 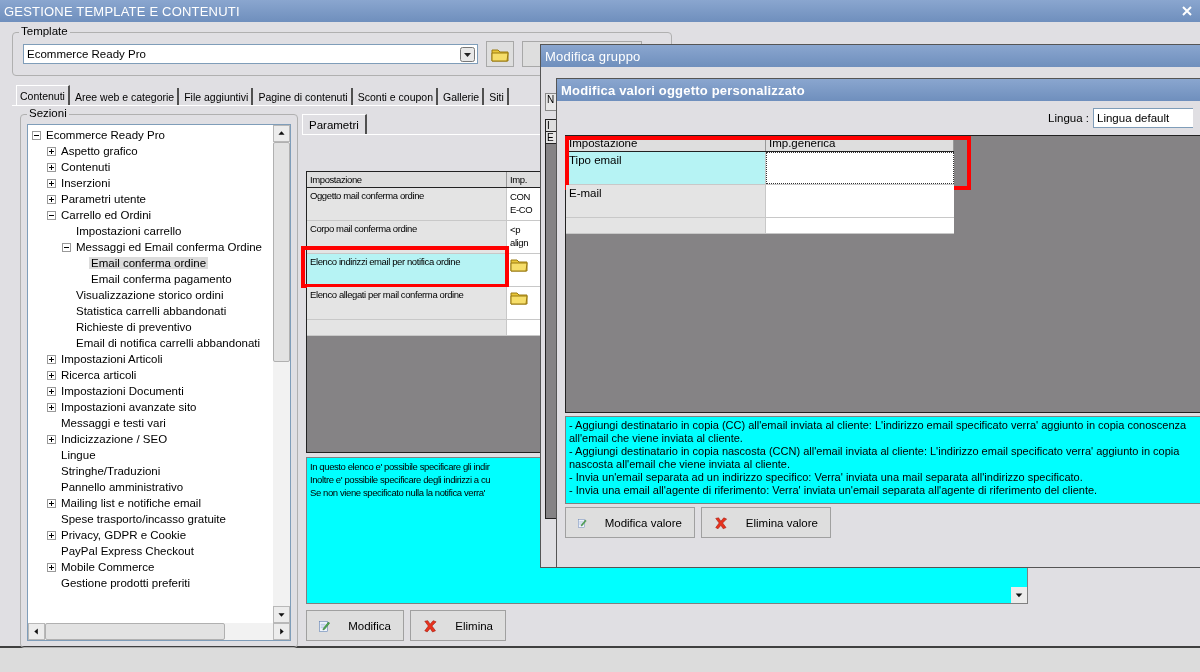 I want to click on tree-item: Impostazioni carrello, so click(x=129, y=231).